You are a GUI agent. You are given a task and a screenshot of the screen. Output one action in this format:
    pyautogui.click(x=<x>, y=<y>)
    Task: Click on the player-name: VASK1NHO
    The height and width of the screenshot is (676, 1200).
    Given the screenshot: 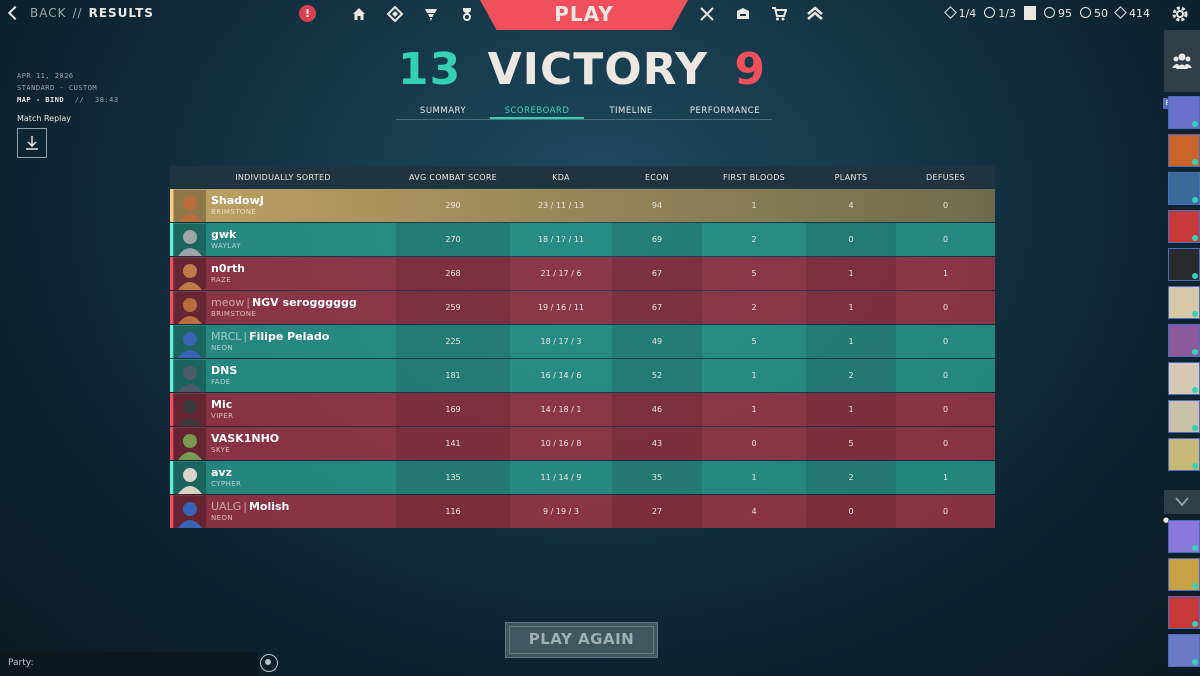 What is the action you would take?
    pyautogui.click(x=245, y=438)
    